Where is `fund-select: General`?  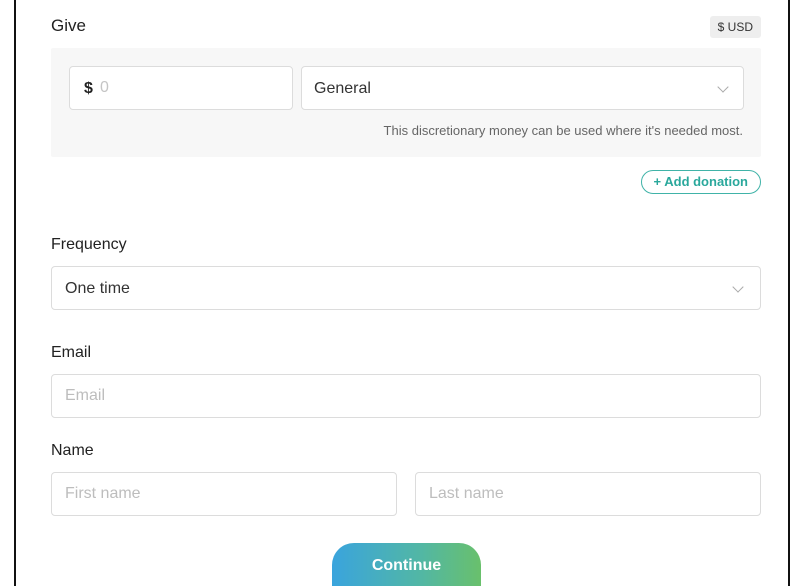 fund-select: General is located at coordinates (522, 88).